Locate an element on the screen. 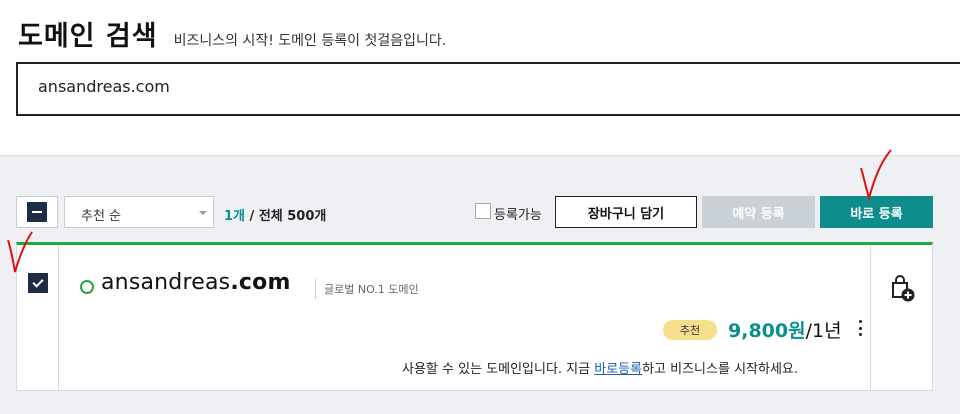  price-amount: 9,800원 is located at coordinates (767, 331).